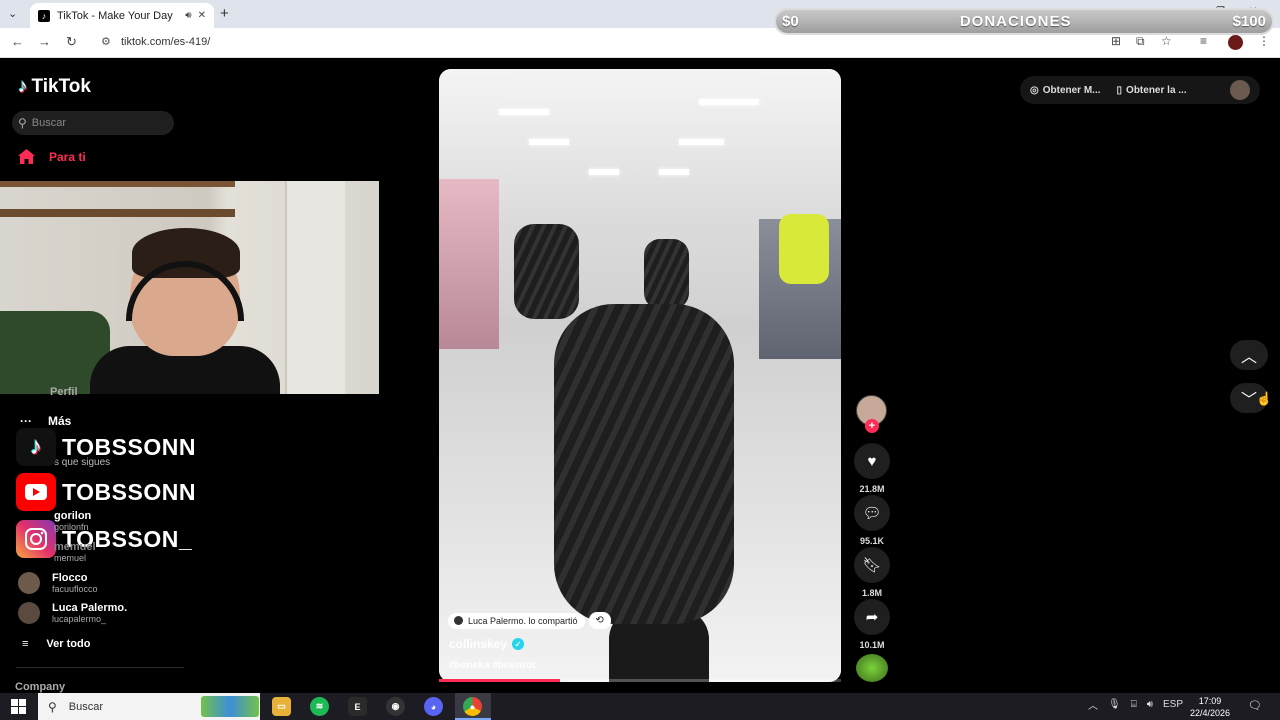 This screenshot has height=720, width=1280. What do you see at coordinates (1264, 398) in the screenshot?
I see `hand-cursor-icon: ☝` at bounding box center [1264, 398].